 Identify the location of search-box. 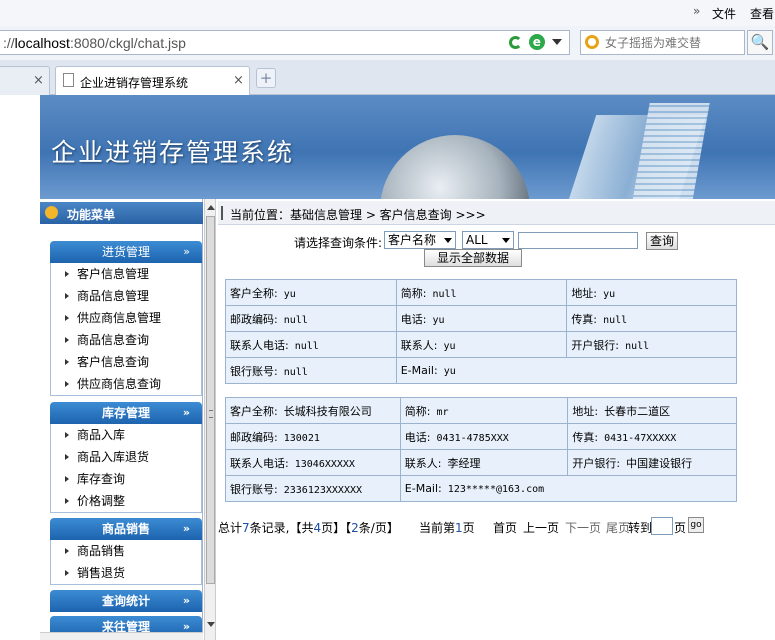
(662, 42).